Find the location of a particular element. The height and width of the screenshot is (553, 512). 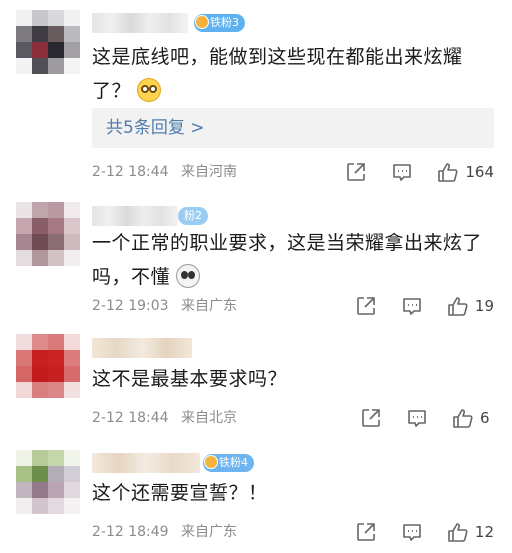

fan-badge: 粉2 is located at coordinates (193, 216).